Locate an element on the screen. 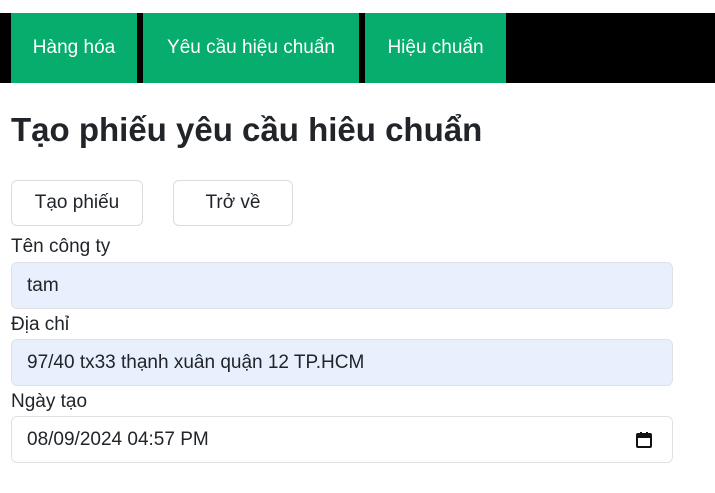  company-name-field: tam is located at coordinates (342, 285).